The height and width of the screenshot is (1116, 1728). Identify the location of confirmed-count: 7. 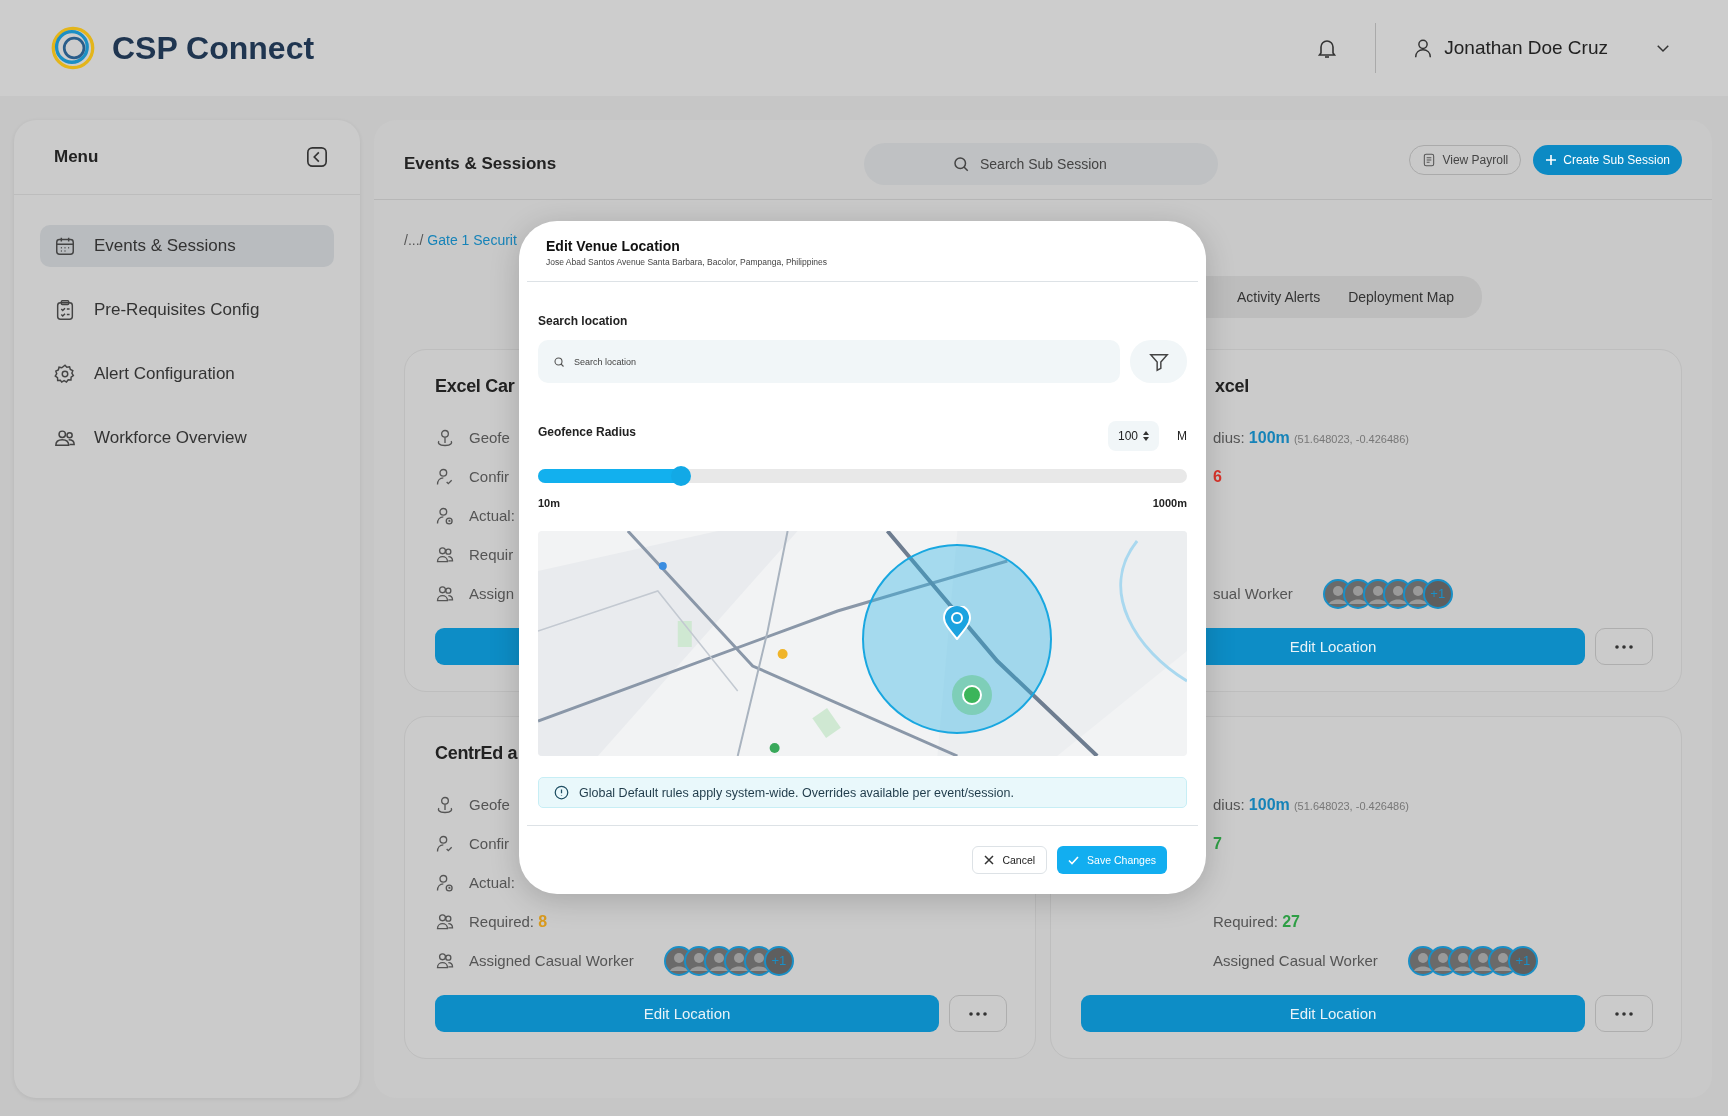
(1217, 843).